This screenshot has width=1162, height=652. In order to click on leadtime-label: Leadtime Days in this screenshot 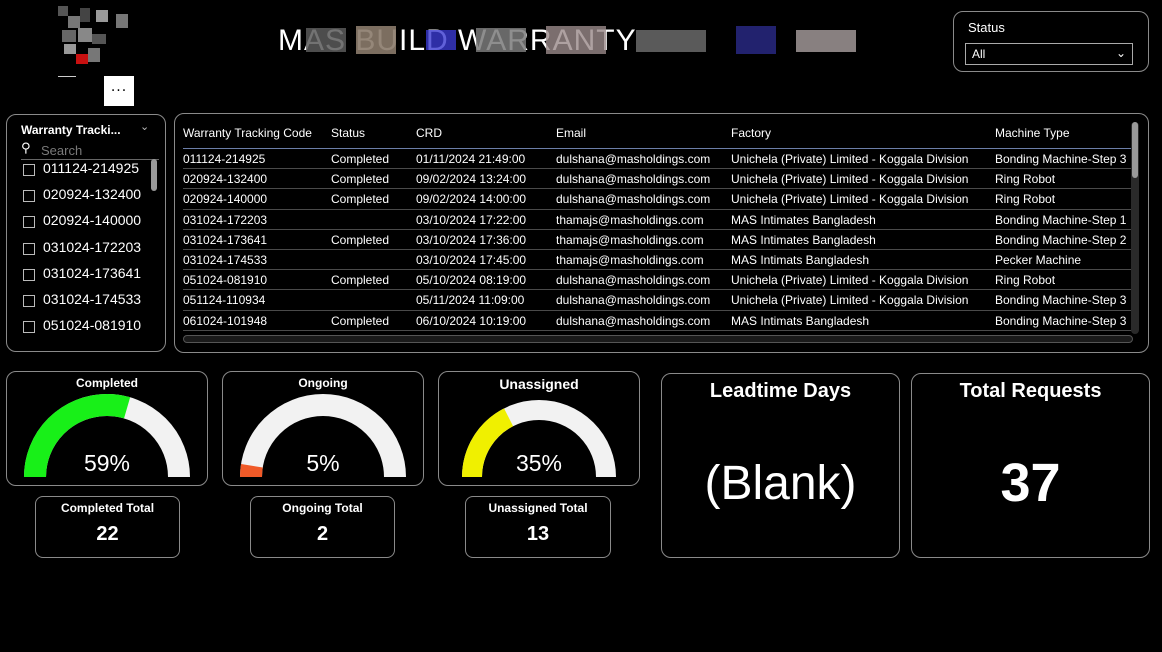, I will do `click(780, 391)`.